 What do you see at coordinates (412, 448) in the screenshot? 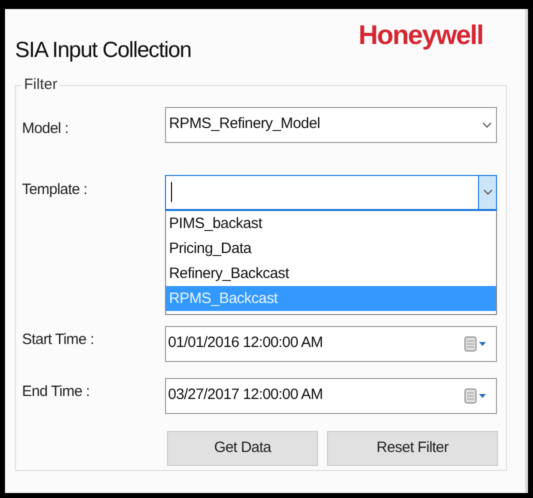
I see `action-button: Reset Filter` at bounding box center [412, 448].